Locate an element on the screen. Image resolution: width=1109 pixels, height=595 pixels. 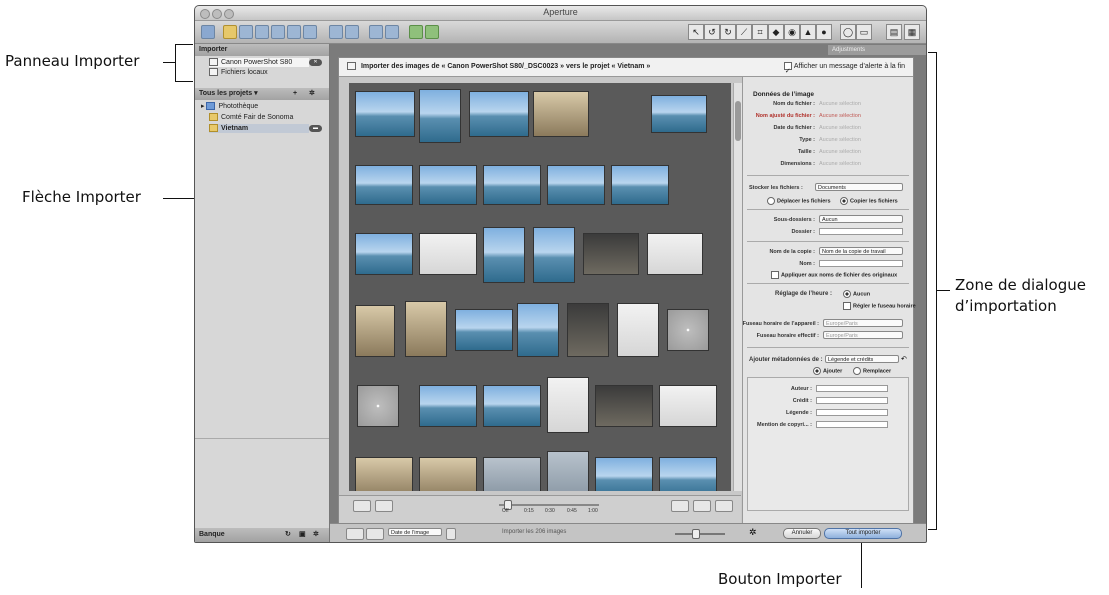
alert-option: ✓Afficher un message d’alerte à la fin is located at coordinates (844, 67).